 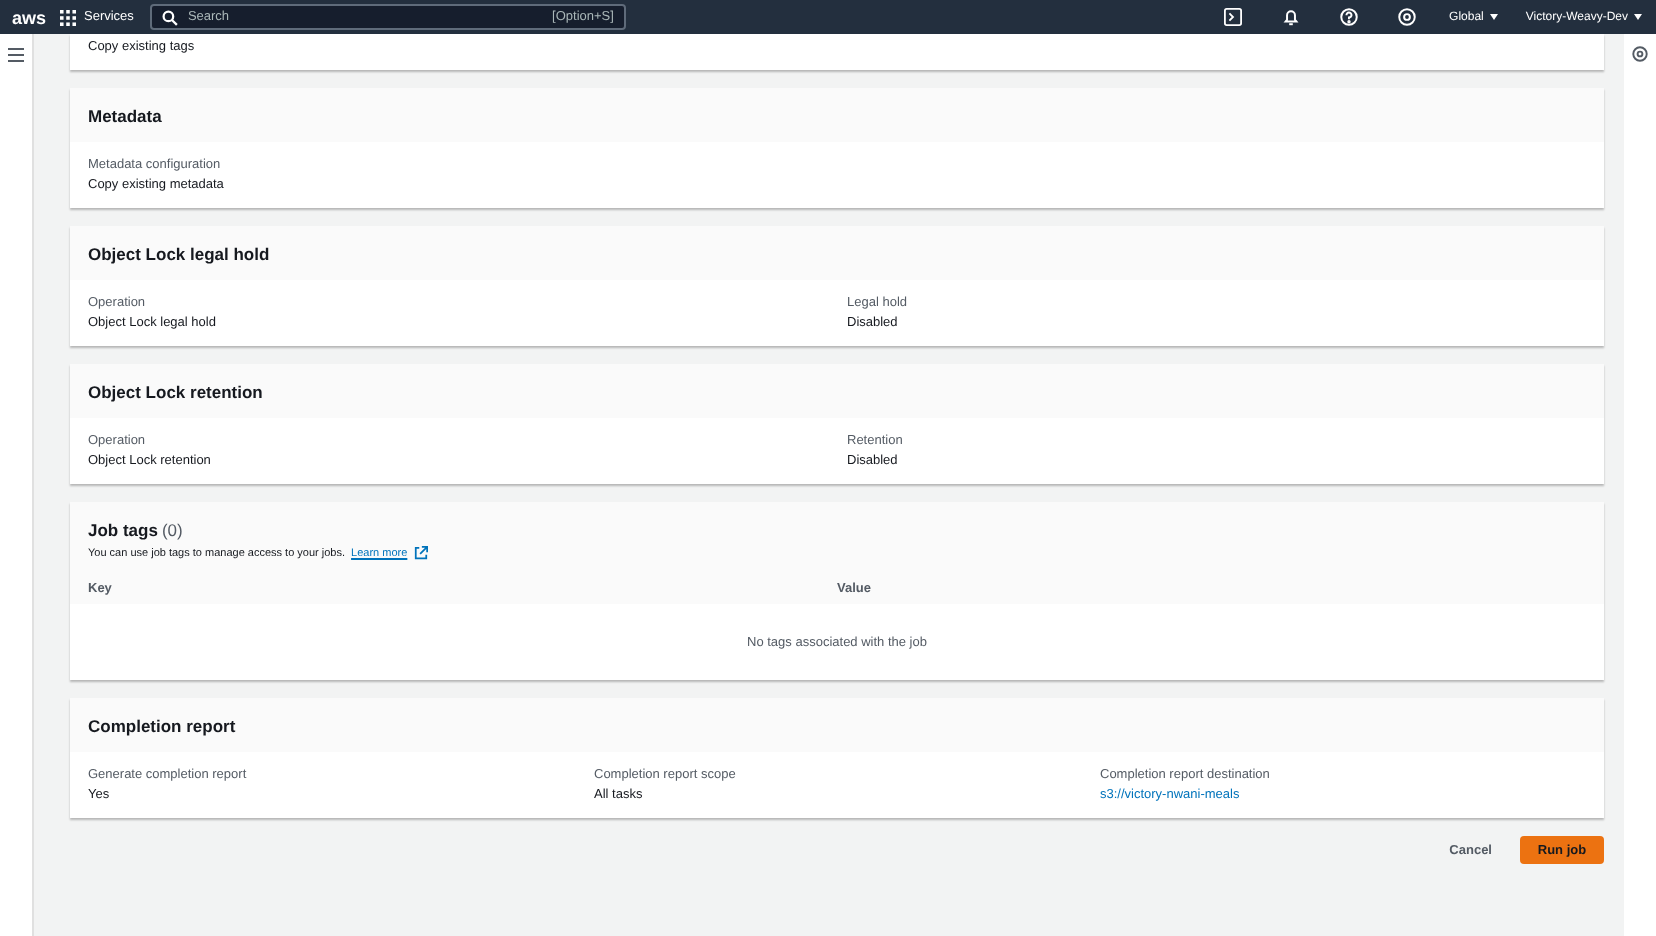 I want to click on section-title: Completion report, so click(x=162, y=725).